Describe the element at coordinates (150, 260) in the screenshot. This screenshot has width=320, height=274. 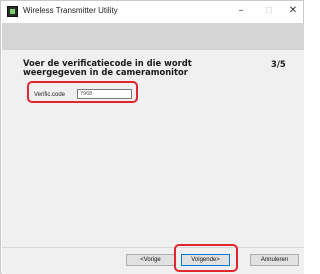
I see `previous-button: <Vorige` at that location.